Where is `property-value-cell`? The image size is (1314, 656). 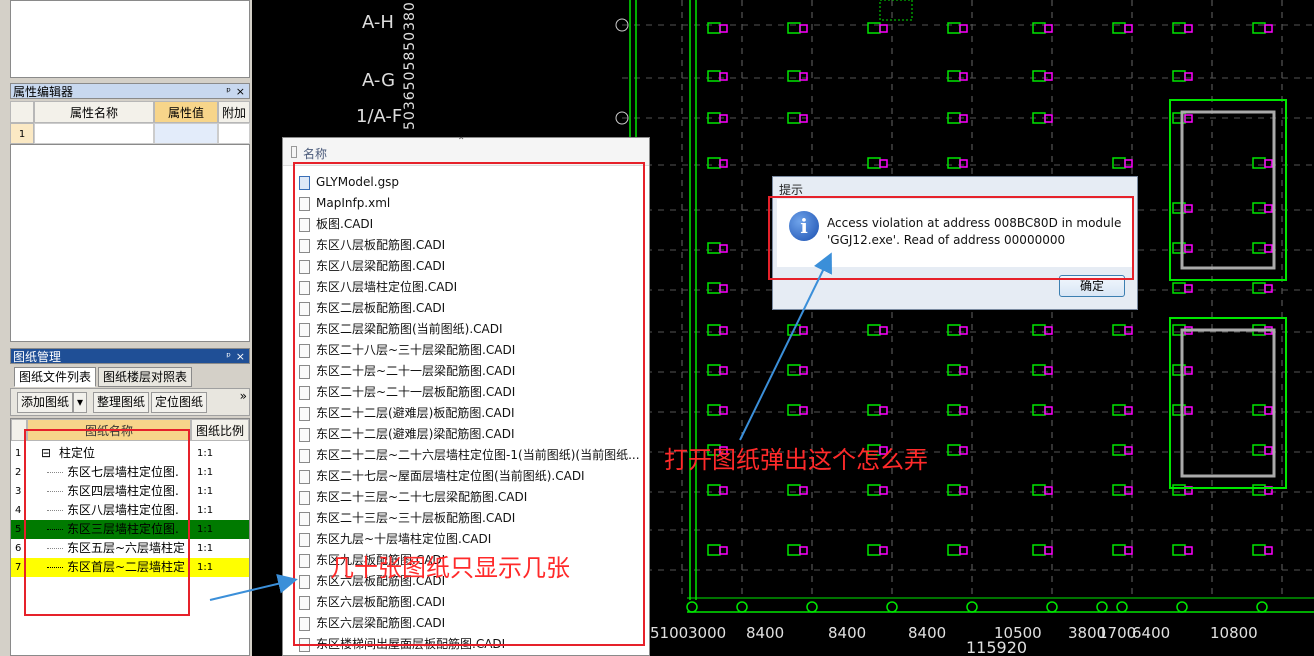 property-value-cell is located at coordinates (186, 133).